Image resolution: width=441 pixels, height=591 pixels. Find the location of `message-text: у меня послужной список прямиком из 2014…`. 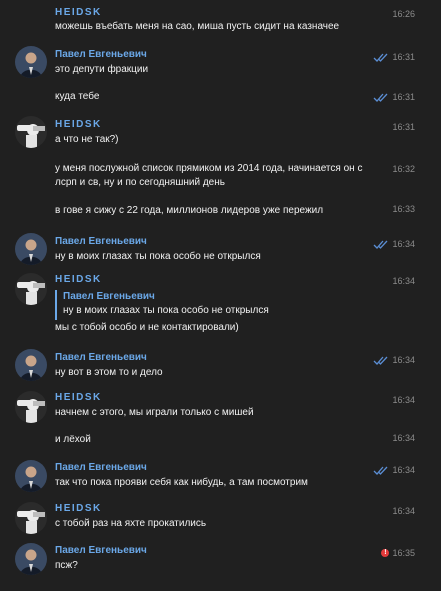

message-text: у меня послужной список прямиком из 2014… is located at coordinates (209, 168).